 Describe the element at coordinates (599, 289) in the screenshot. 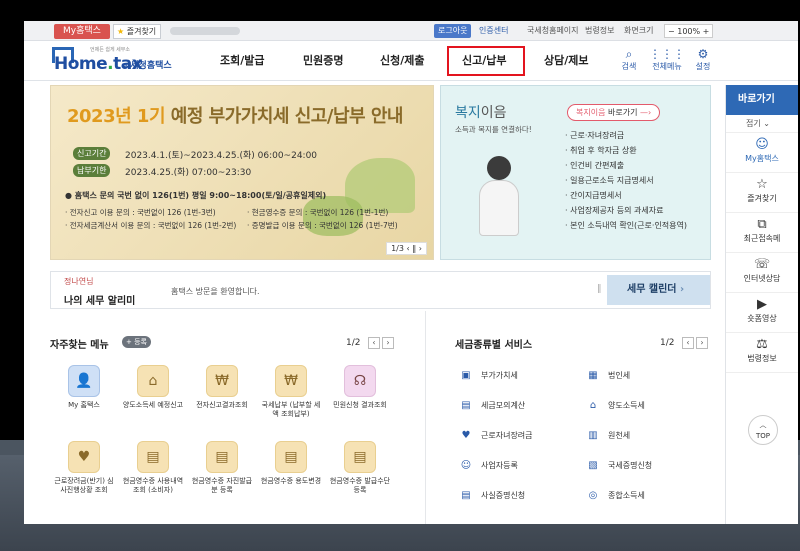

I see `pause-icon: ‖` at that location.